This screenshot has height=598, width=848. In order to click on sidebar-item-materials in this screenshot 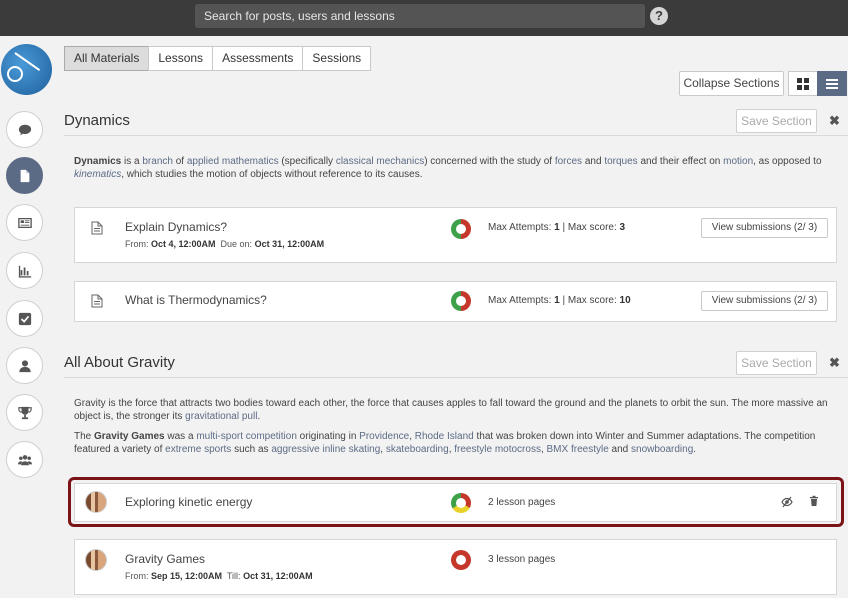, I will do `click(24, 175)`.